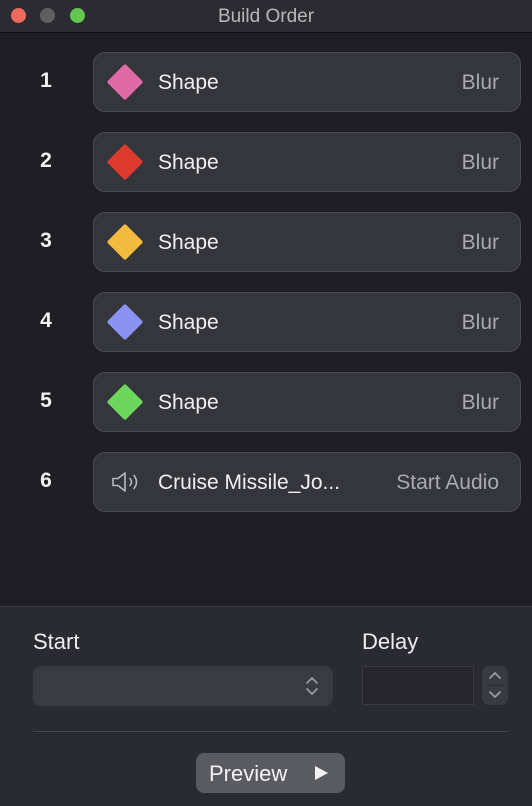  Describe the element at coordinates (418, 685) in the screenshot. I see `delay-input` at that location.